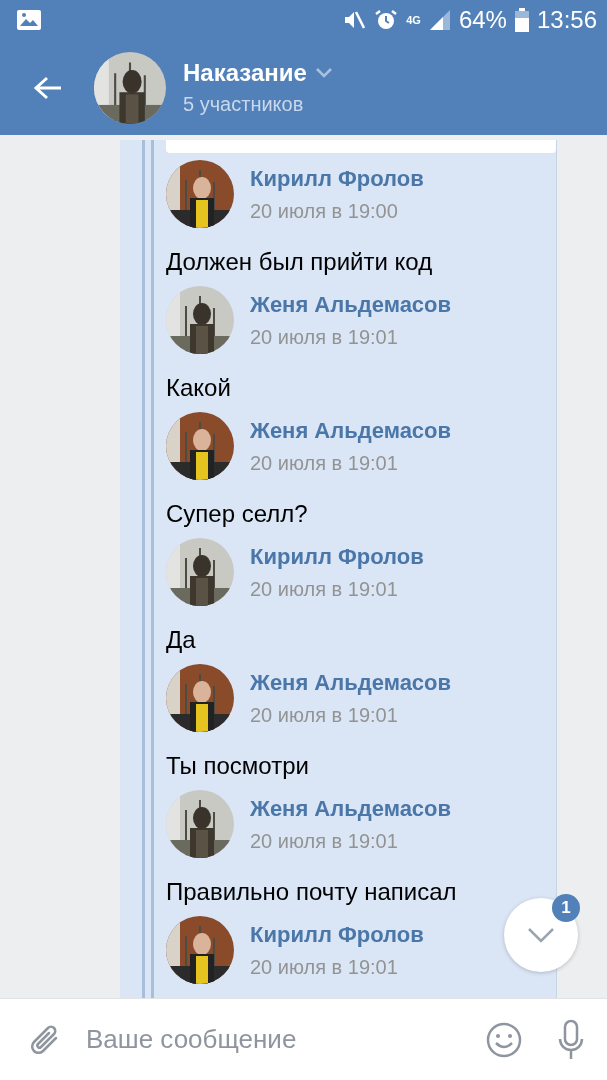 This screenshot has width=607, height=1080. I want to click on message-text: Должен был прийти код, so click(300, 262).